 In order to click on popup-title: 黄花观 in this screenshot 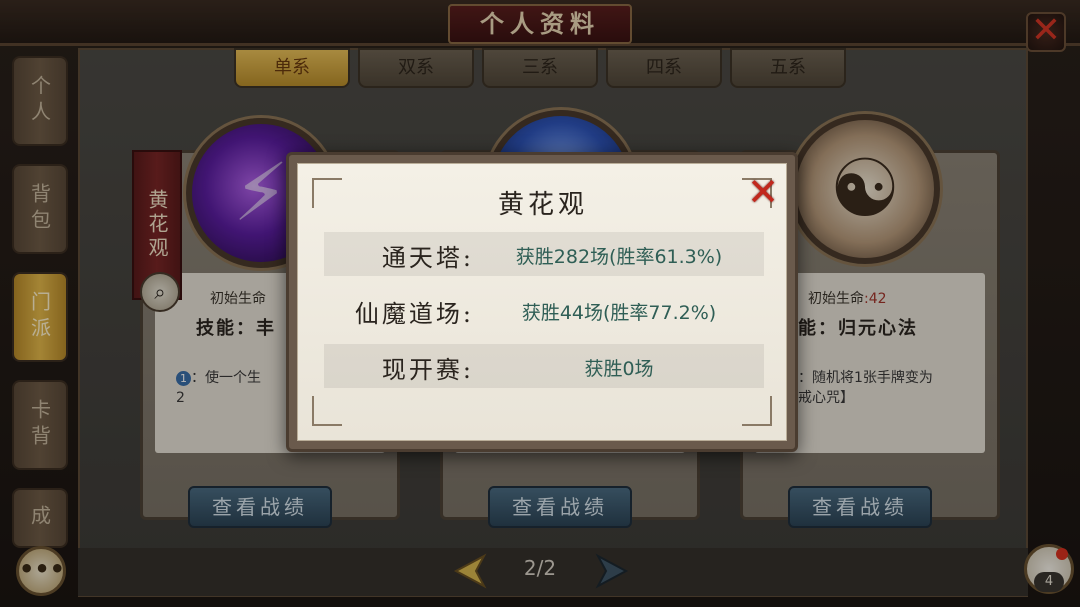, I will do `click(542, 205)`.